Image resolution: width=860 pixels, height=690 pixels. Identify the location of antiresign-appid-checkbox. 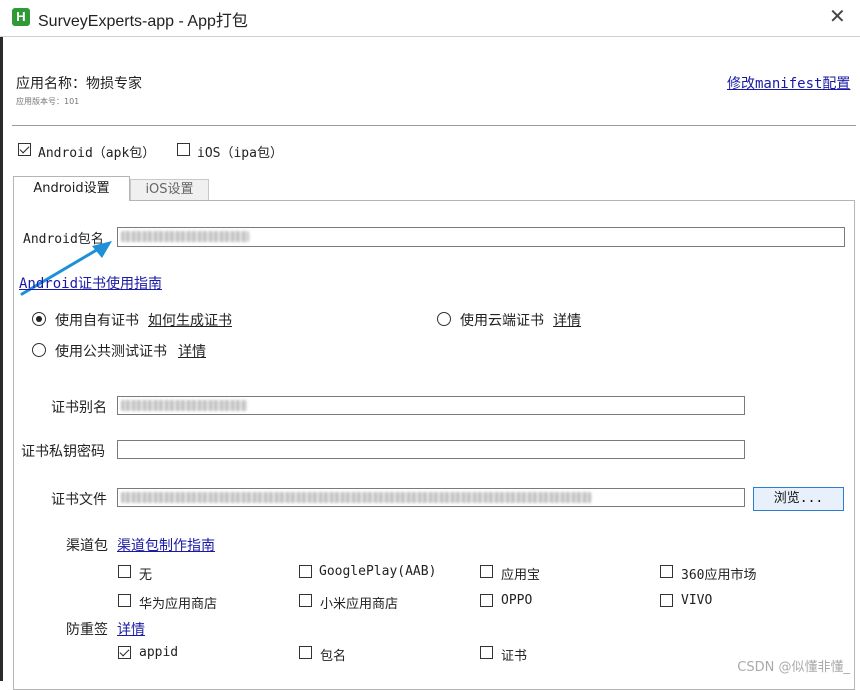
(124, 652).